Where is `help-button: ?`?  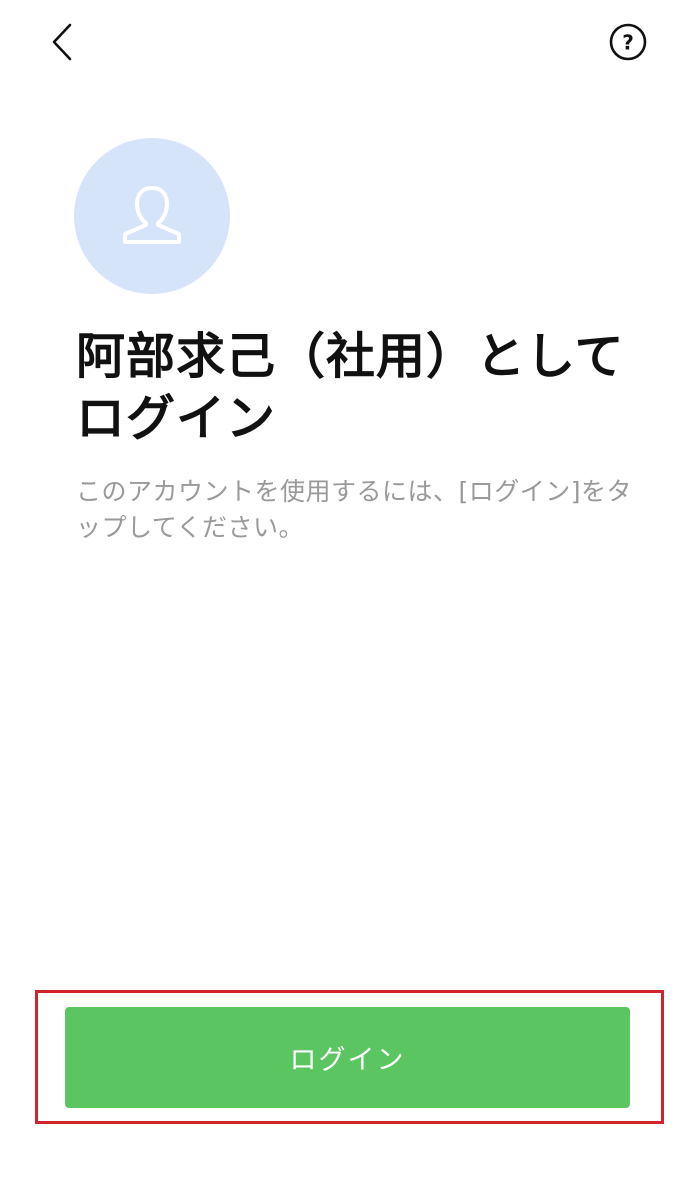 help-button: ? is located at coordinates (628, 42).